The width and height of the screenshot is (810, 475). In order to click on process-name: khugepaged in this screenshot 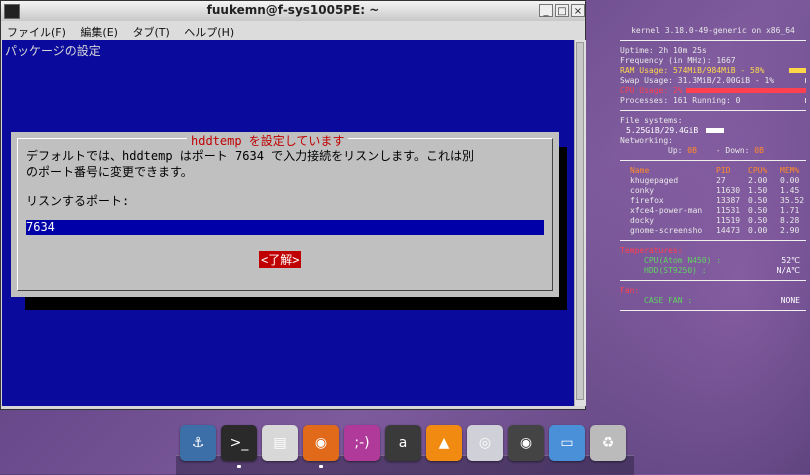, I will do `click(654, 180)`.